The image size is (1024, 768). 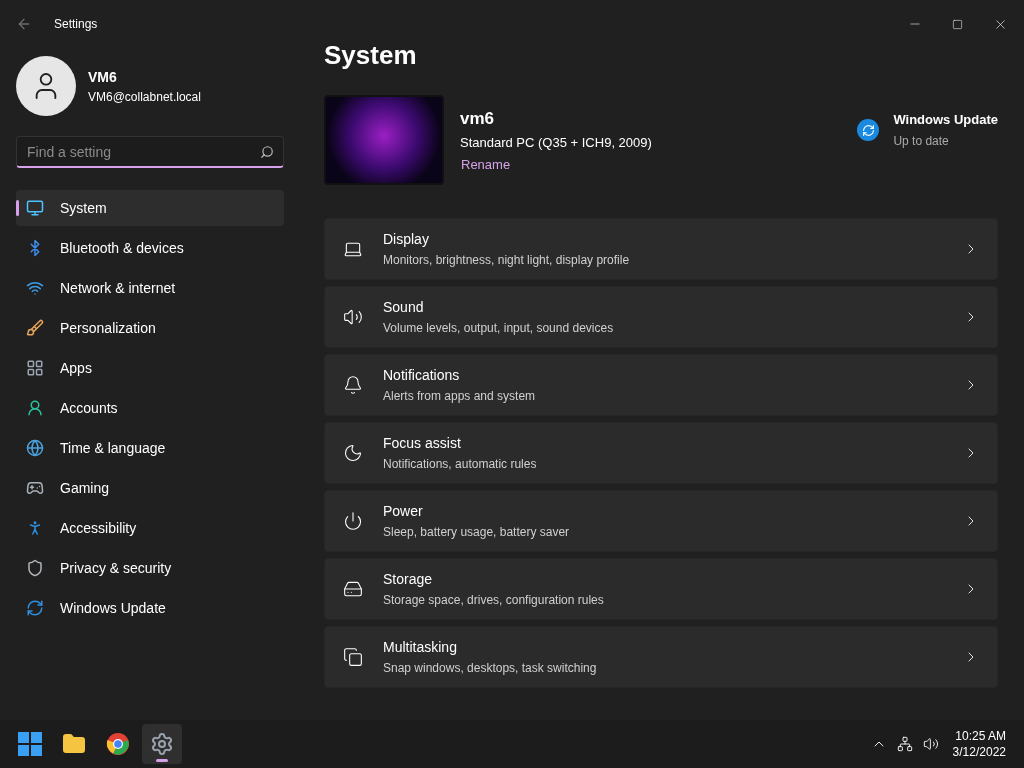 I want to click on window-title: Settings, so click(x=76, y=24).